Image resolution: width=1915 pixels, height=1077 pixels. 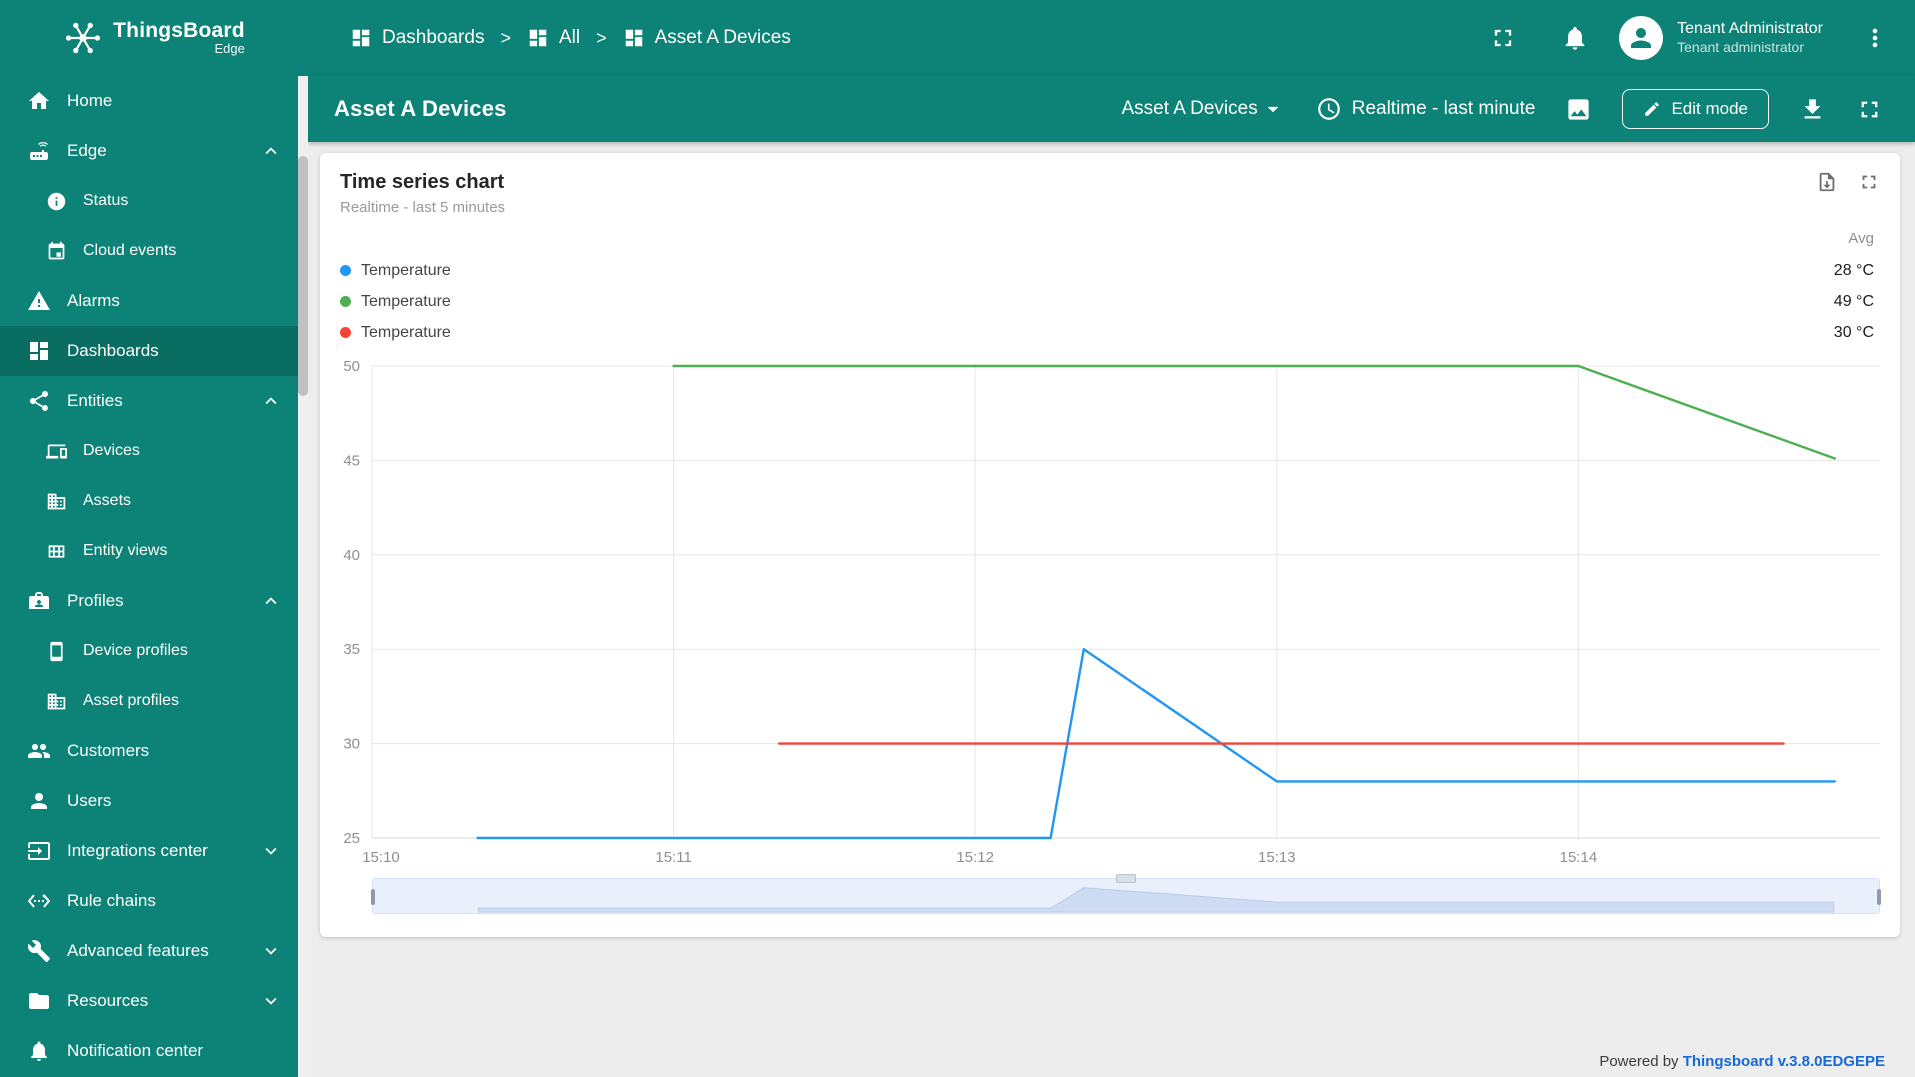 I want to click on sidebar-item-edge: Edge, so click(x=154, y=151).